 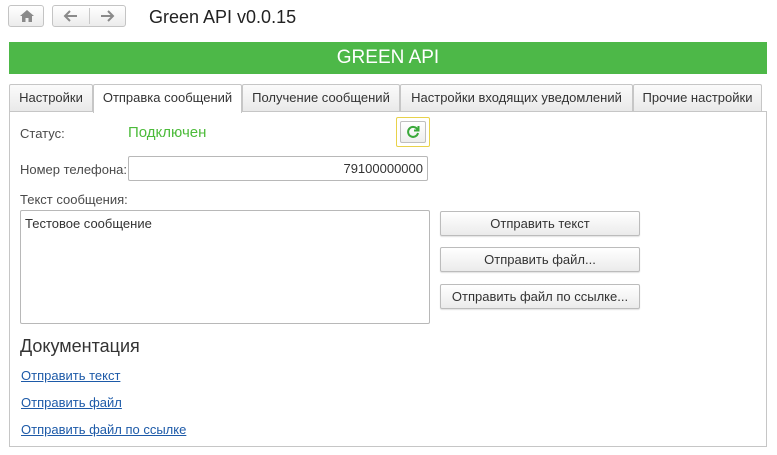 What do you see at coordinates (167, 132) in the screenshot?
I see `status-value: Подключен` at bounding box center [167, 132].